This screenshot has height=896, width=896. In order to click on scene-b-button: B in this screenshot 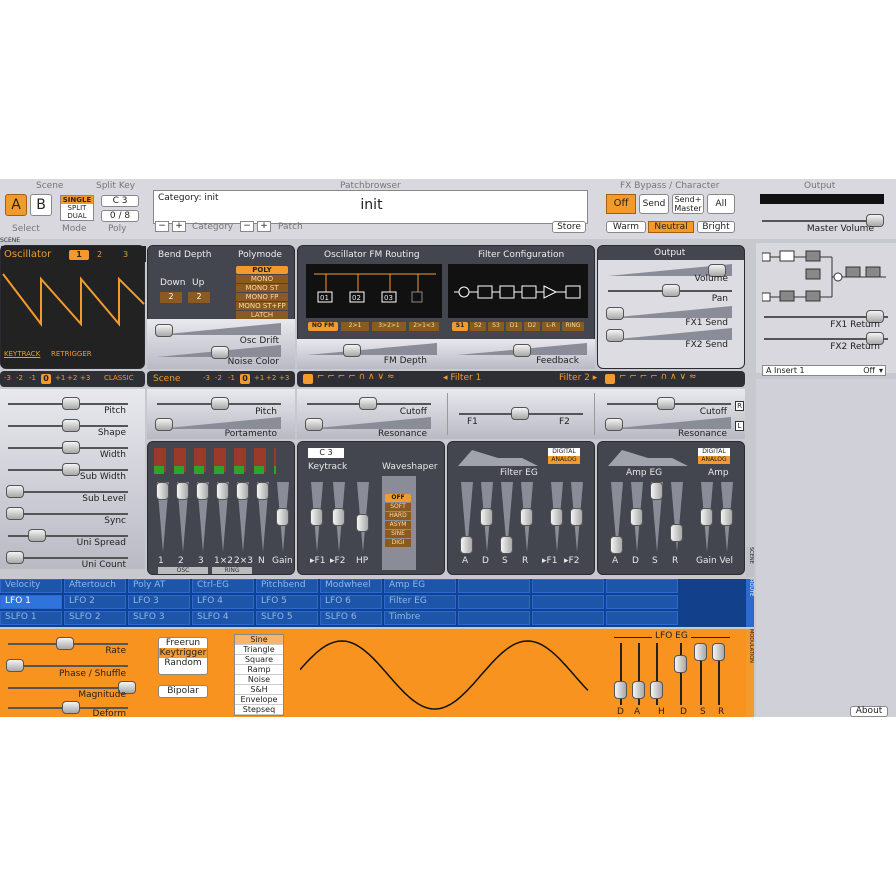, I will do `click(41, 205)`.